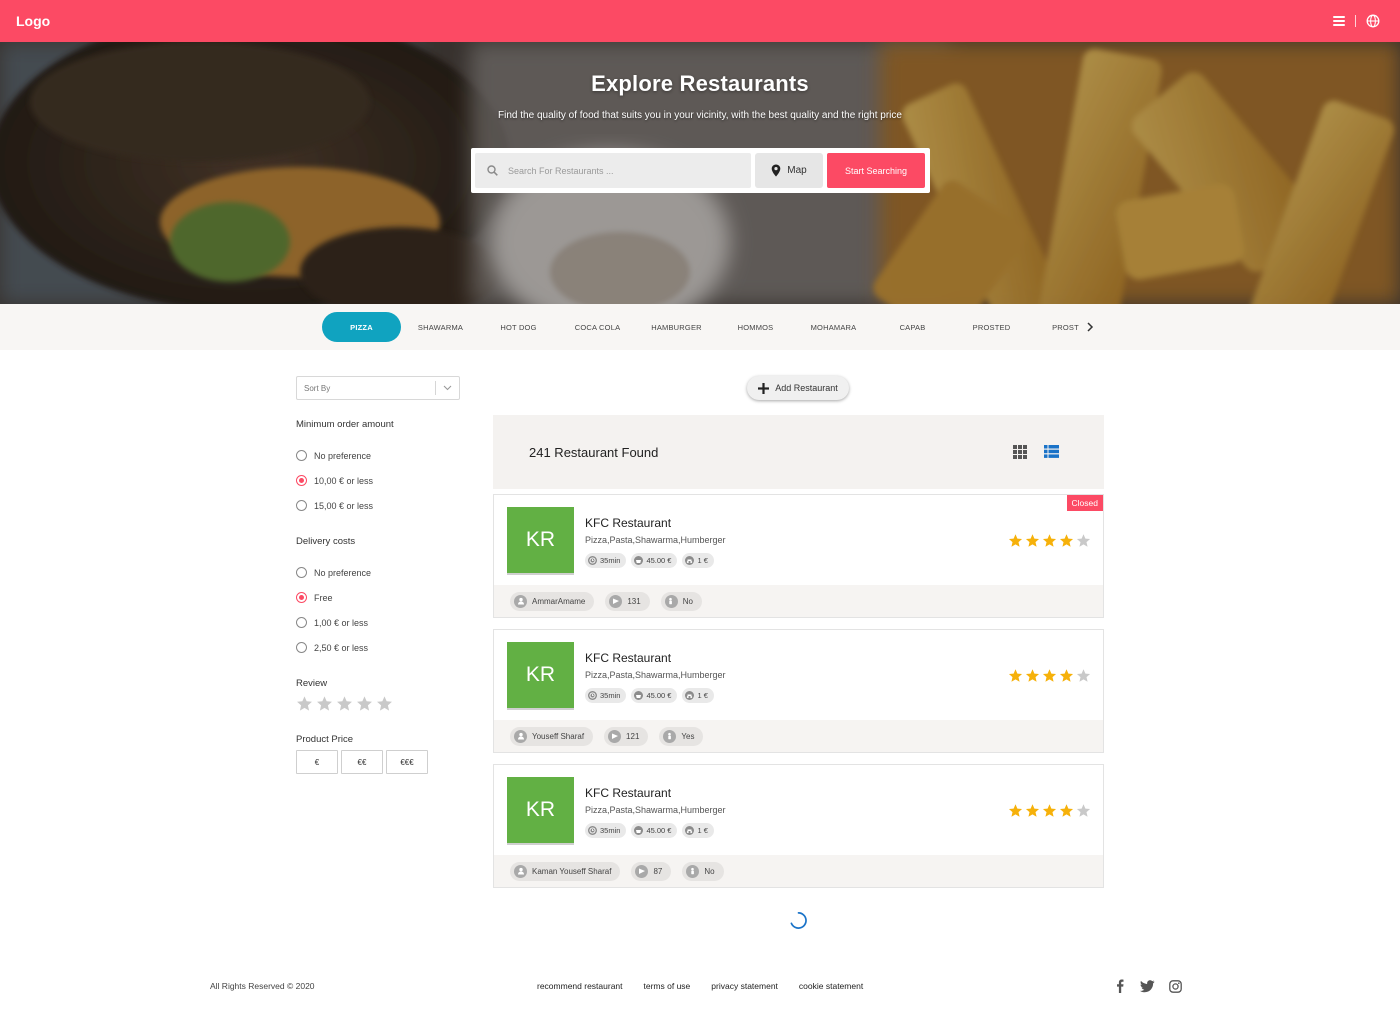 Image resolution: width=1400 pixels, height=1024 pixels. Describe the element at coordinates (1175, 986) in the screenshot. I see `instagram-icon` at that location.